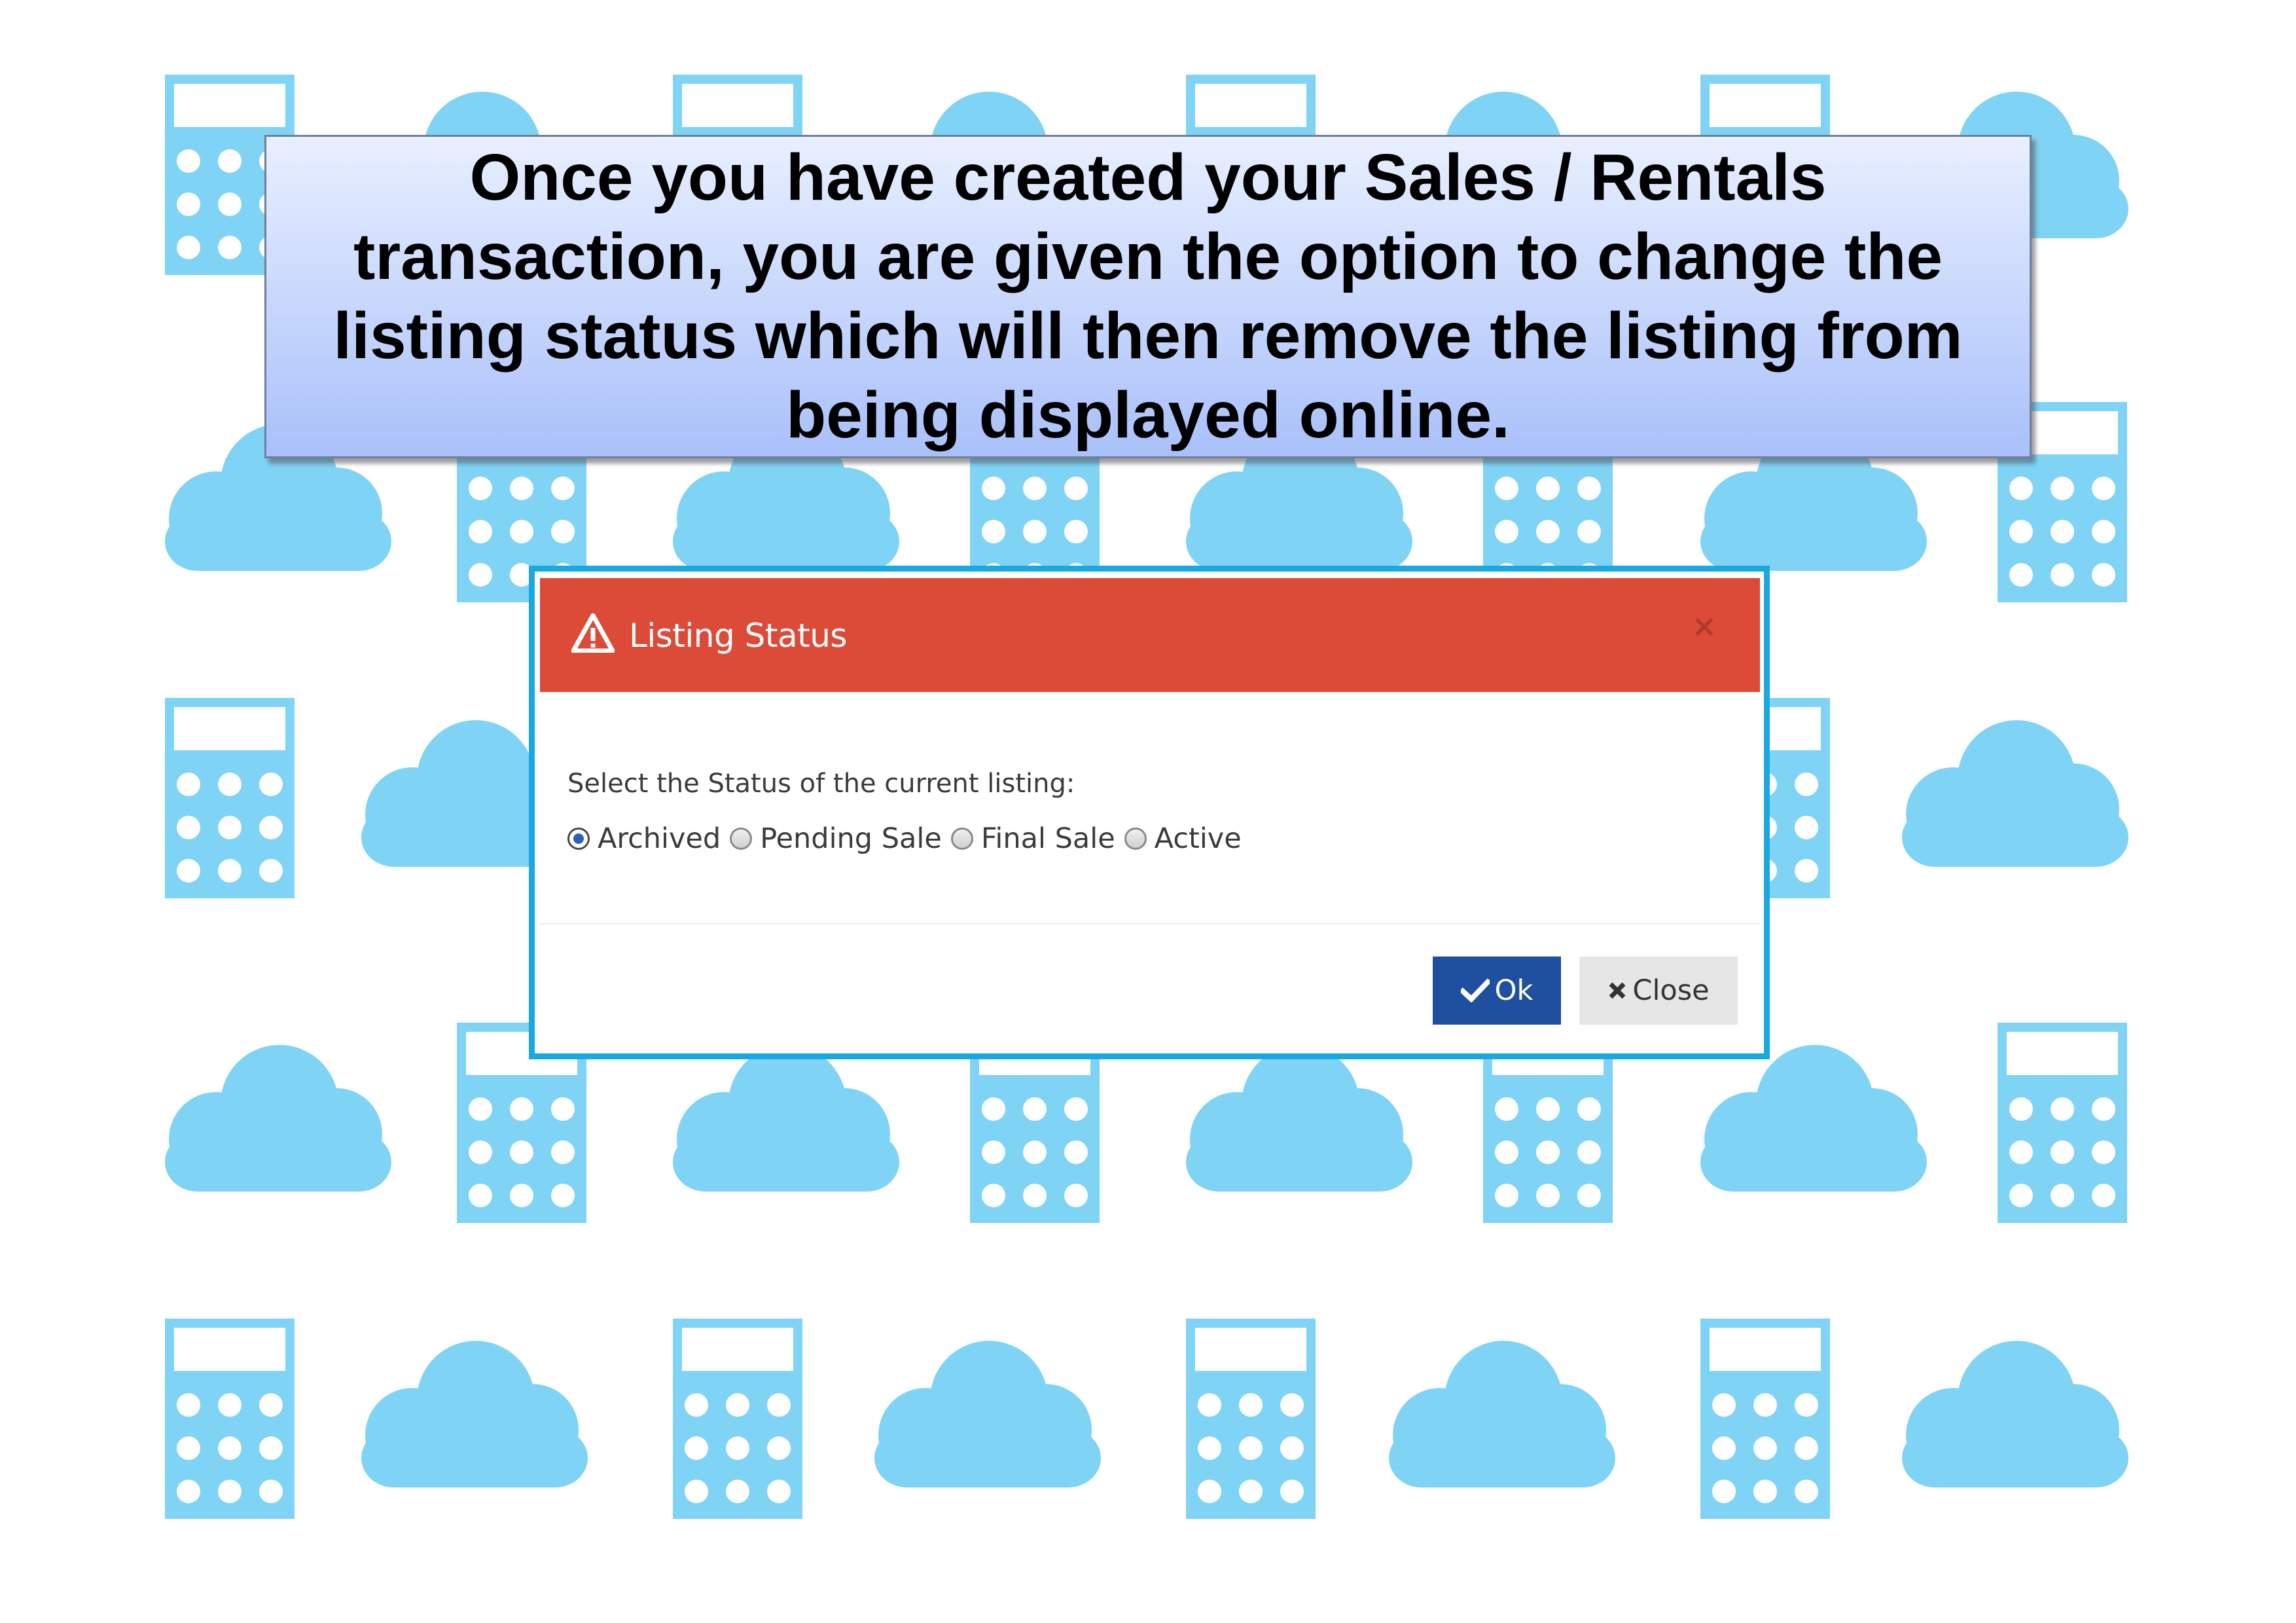 This screenshot has height=1623, width=2296. I want to click on radio-button-archived, so click(578, 839).